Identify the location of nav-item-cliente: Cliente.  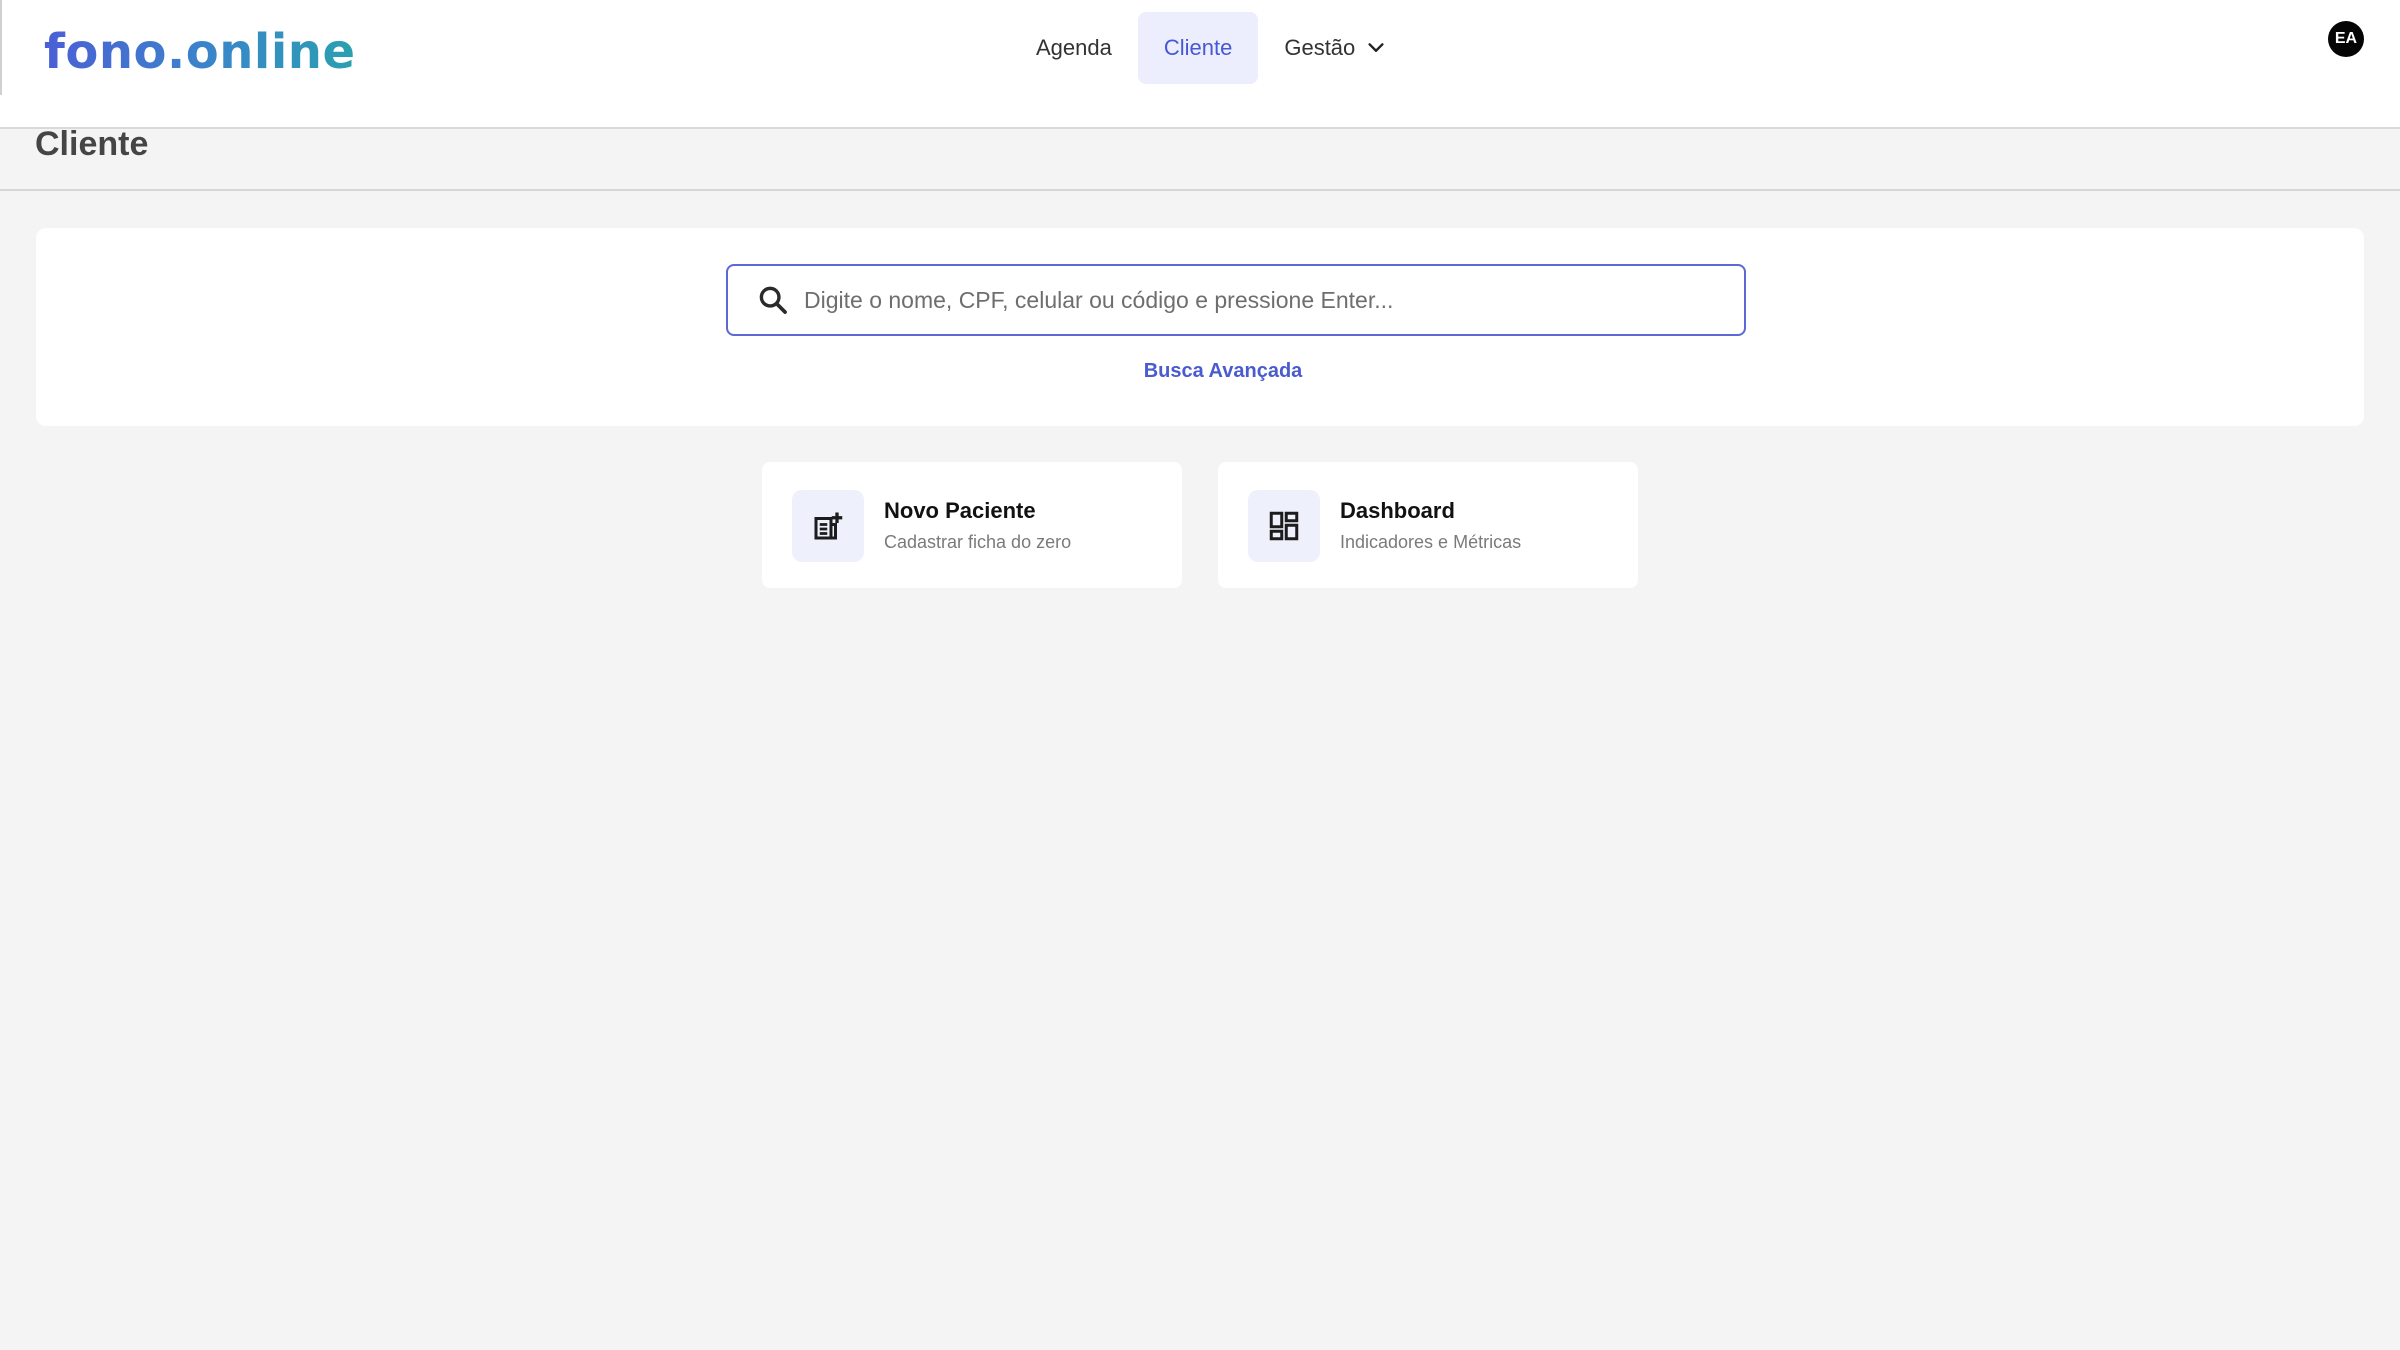
(1198, 48).